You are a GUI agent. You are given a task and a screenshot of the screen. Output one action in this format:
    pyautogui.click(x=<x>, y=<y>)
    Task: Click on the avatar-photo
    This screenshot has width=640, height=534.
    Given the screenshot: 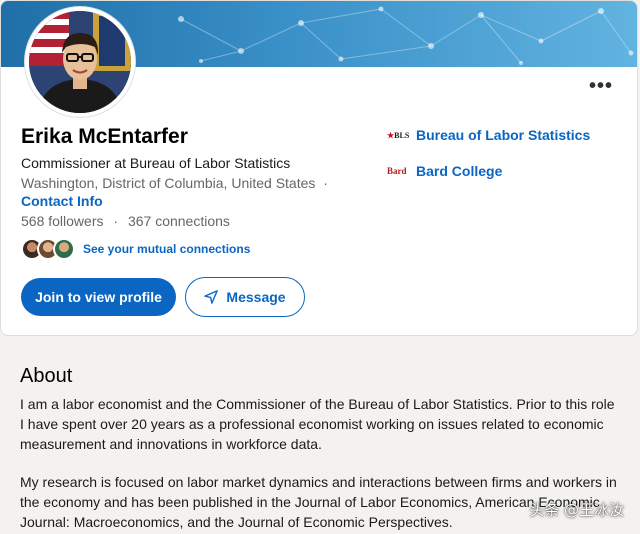 What is the action you would take?
    pyautogui.click(x=80, y=62)
    